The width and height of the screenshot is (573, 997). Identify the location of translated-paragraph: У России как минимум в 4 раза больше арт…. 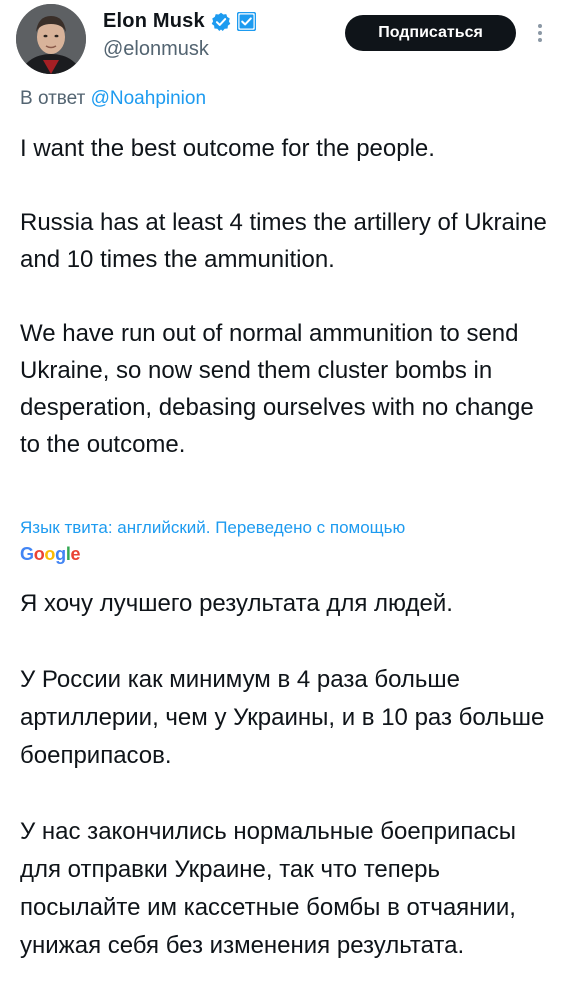
(282, 717).